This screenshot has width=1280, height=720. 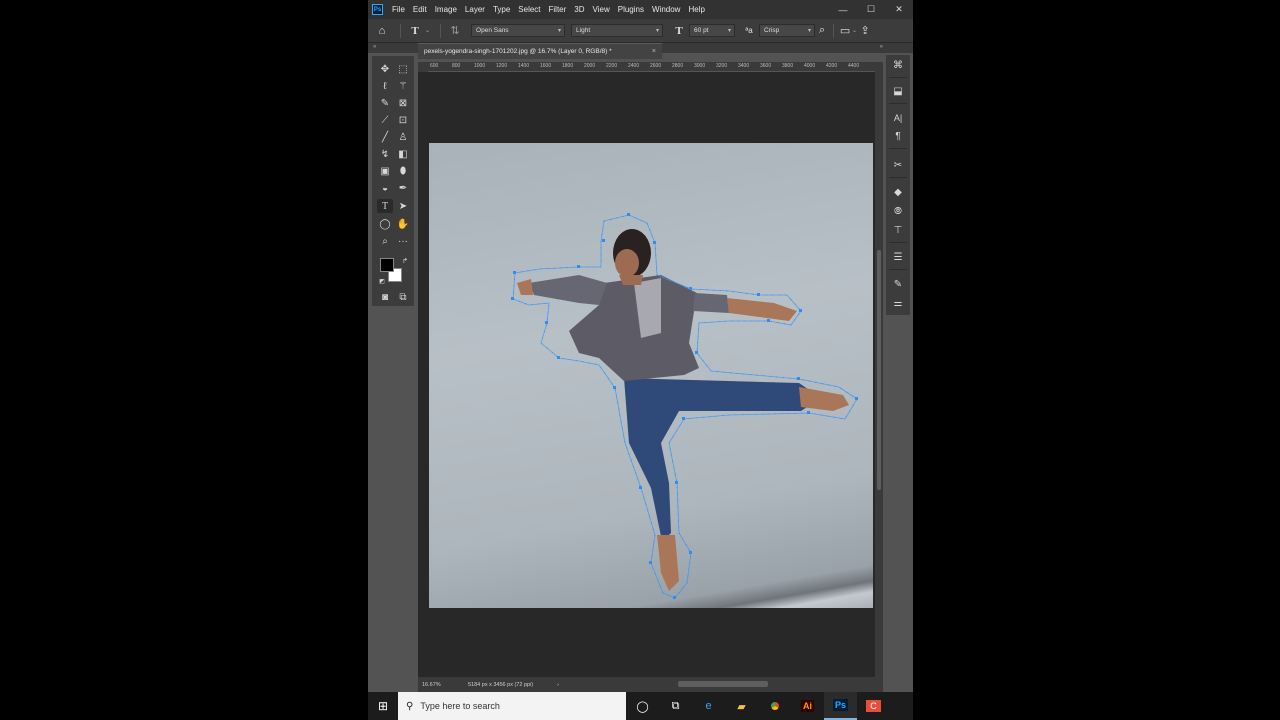 What do you see at coordinates (415, 31) in the screenshot?
I see `type-tool-preset-icon: T` at bounding box center [415, 31].